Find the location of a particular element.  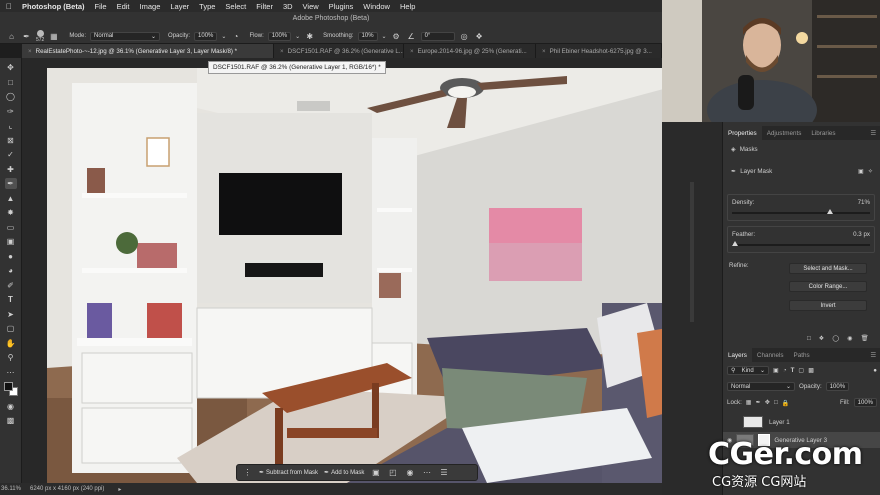

filter-type-icon: T is located at coordinates (793, 370).